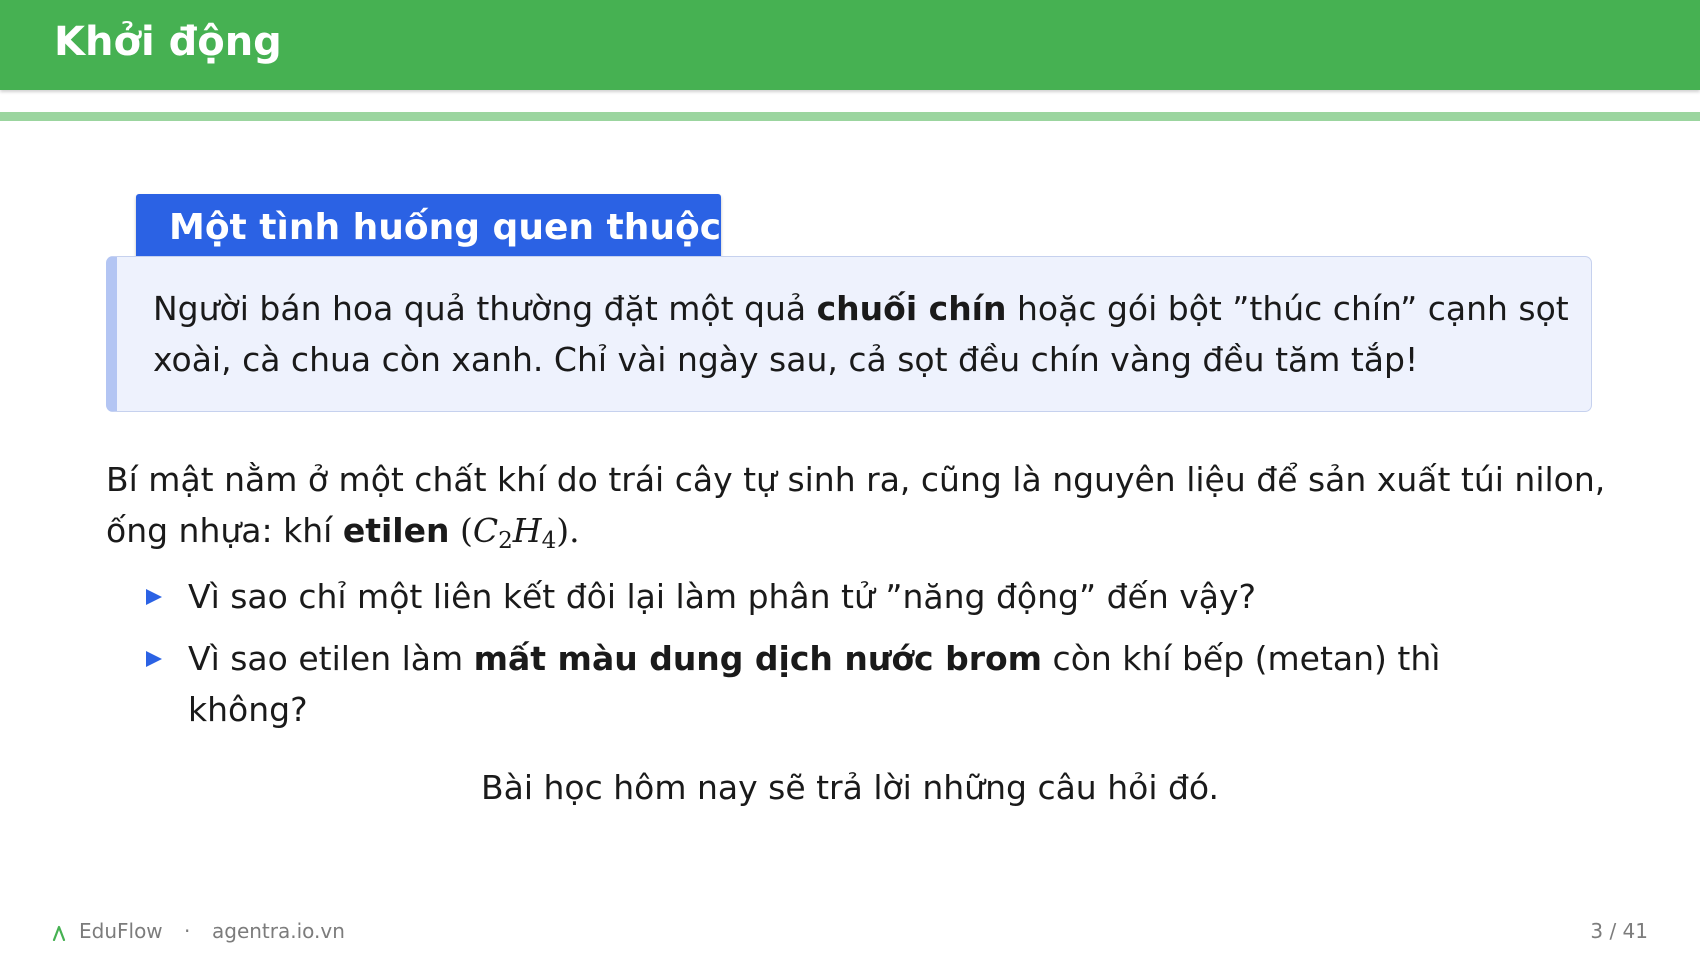 This screenshot has width=1700, height=957. Describe the element at coordinates (278, 931) in the screenshot. I see `footer-site-link: agentra.io.vn` at that location.